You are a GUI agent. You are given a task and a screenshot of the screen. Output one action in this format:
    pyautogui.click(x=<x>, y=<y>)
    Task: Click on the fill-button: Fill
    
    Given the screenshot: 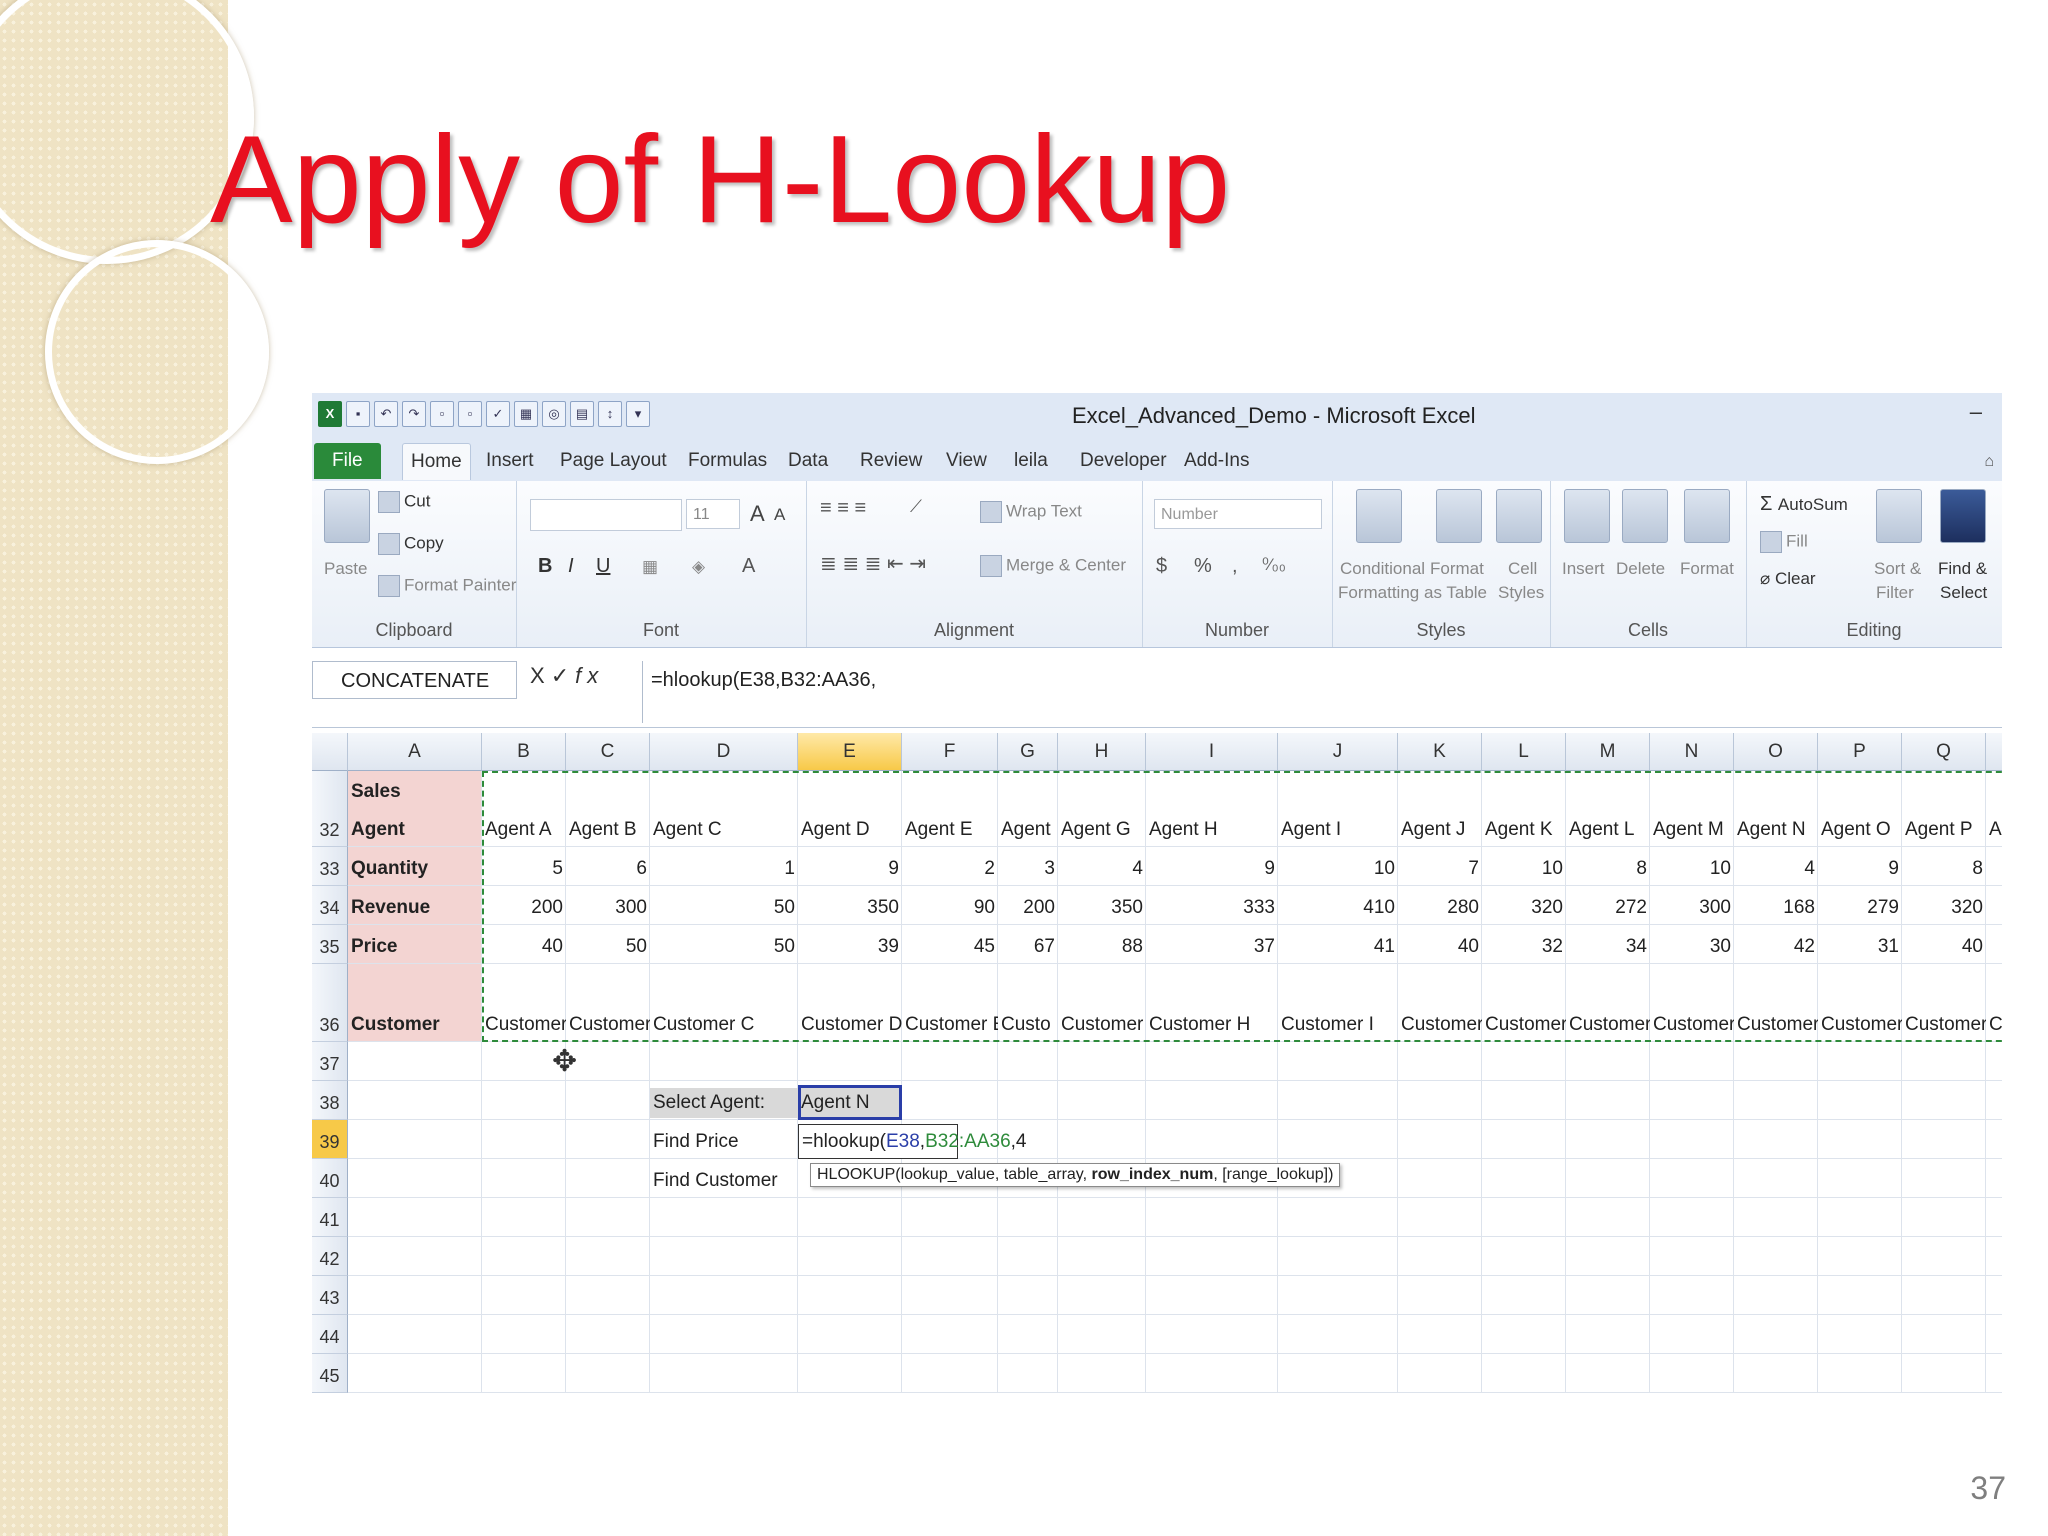 What is the action you would take?
    pyautogui.click(x=1784, y=542)
    